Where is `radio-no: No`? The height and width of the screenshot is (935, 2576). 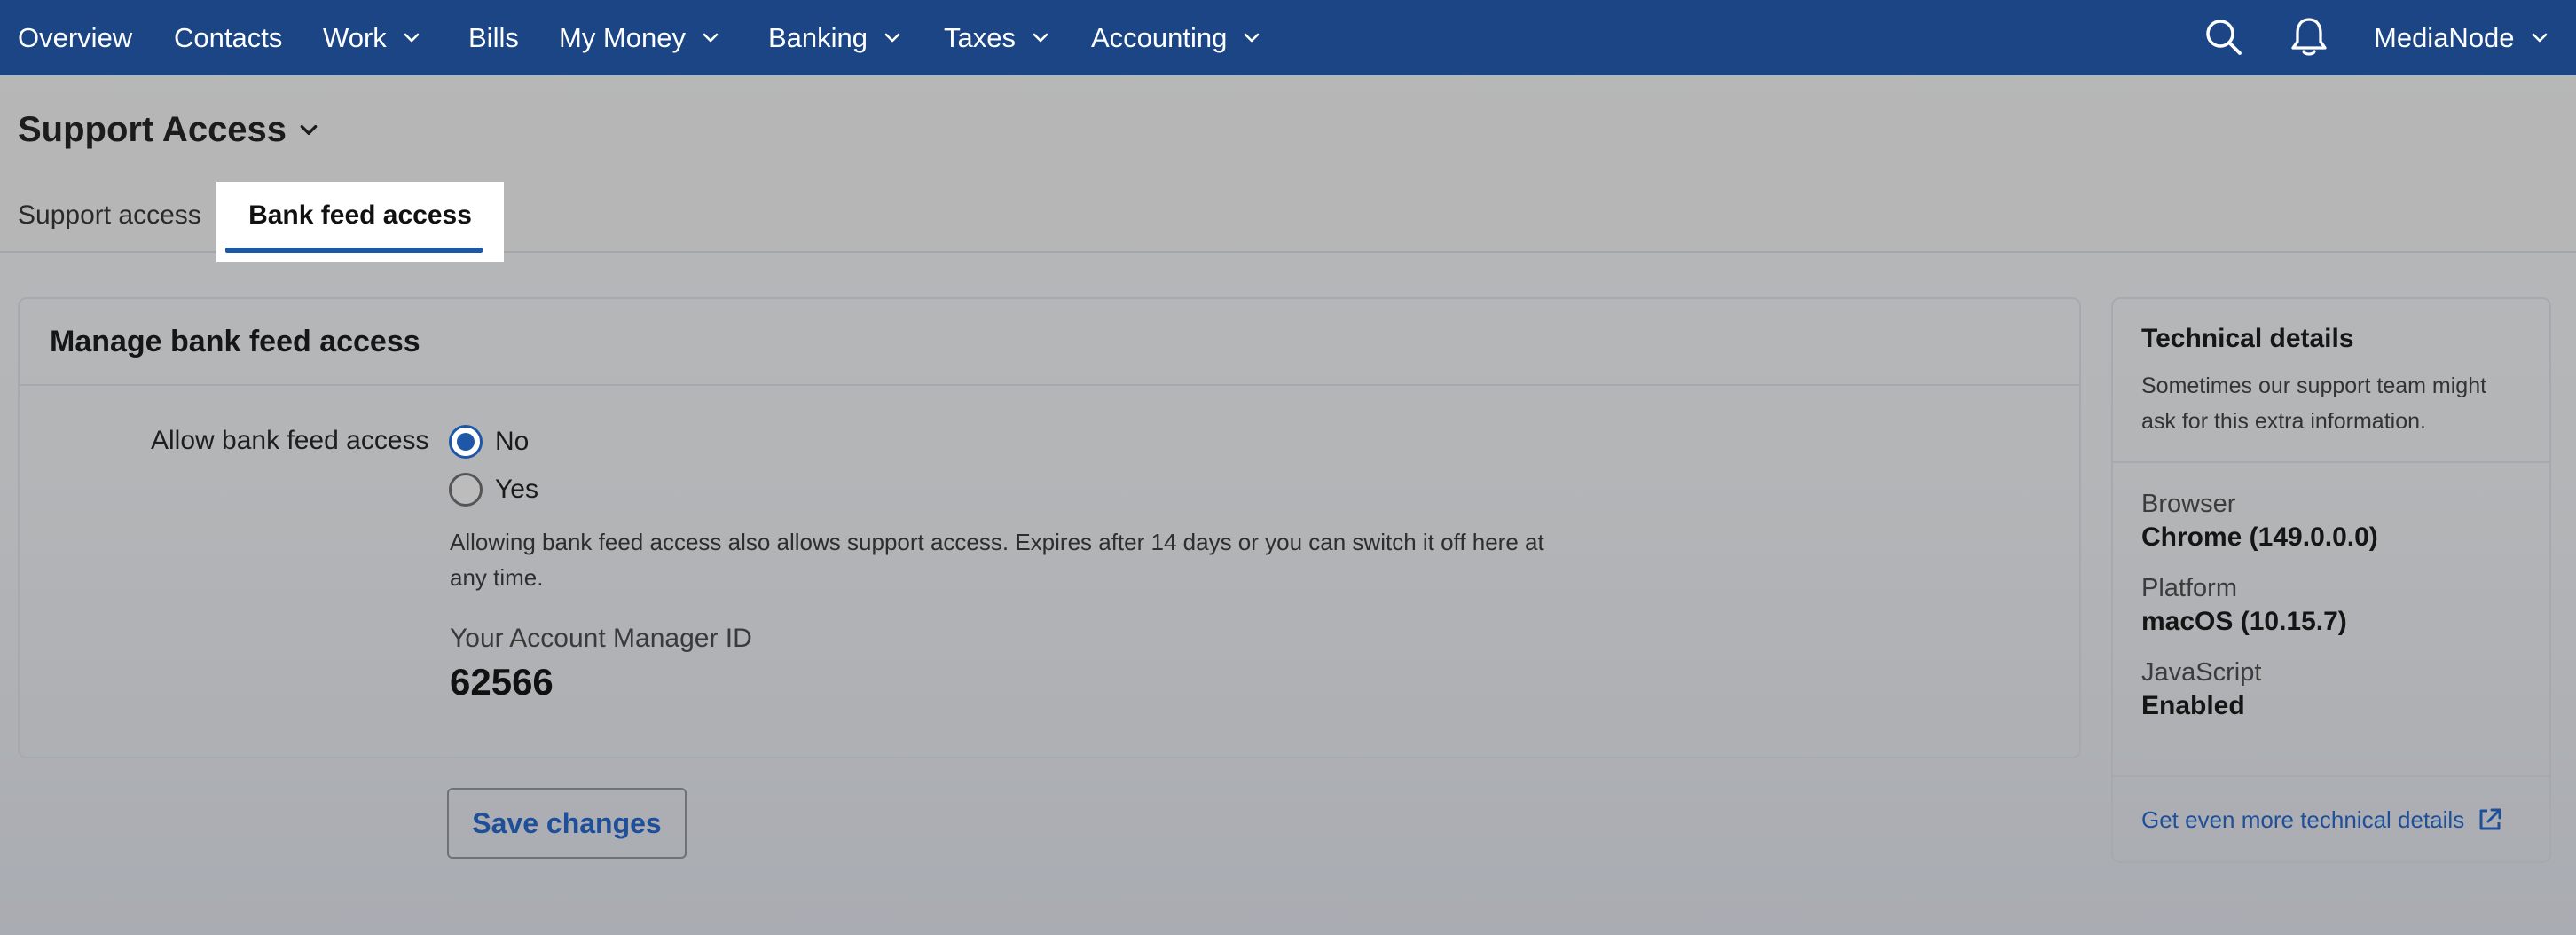
radio-no: No is located at coordinates (489, 442).